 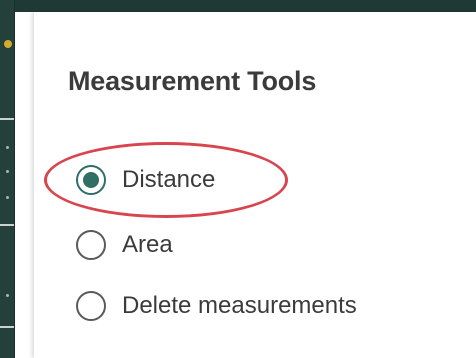 I want to click on panel-title: Measurement Tools, so click(x=192, y=81).